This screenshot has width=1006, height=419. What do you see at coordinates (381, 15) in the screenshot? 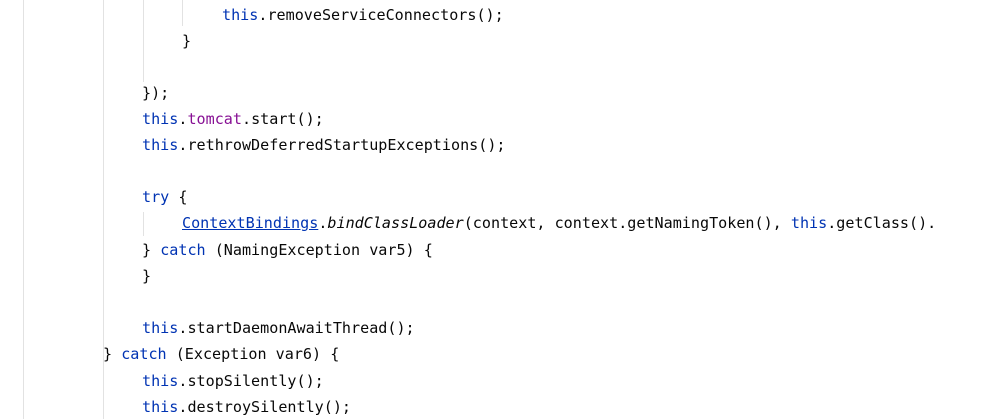
I see `code-text: .removeServiceConnectors();` at bounding box center [381, 15].